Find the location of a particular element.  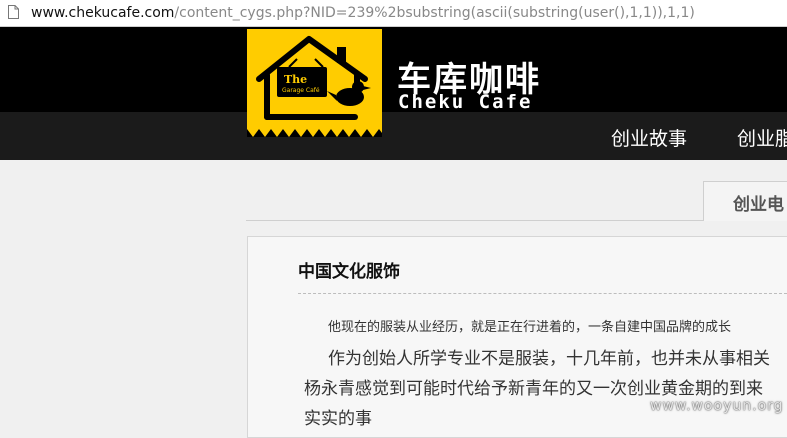

article-intro: 他现在的服装从业经历，就是正在行进着的，一条自建中国品牌的成长 is located at coordinates (530, 327).